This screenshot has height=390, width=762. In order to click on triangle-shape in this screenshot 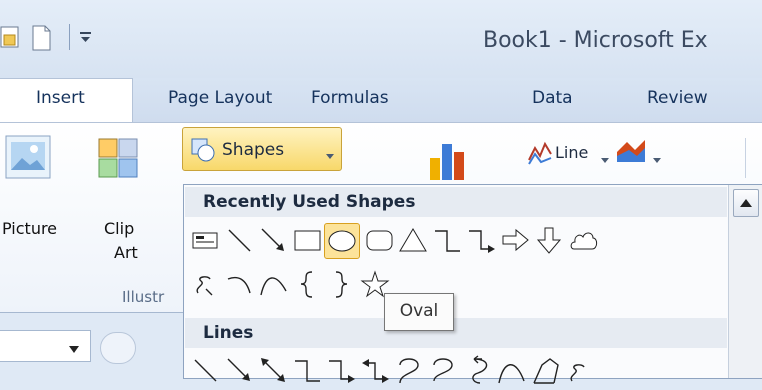, I will do `click(413, 240)`.